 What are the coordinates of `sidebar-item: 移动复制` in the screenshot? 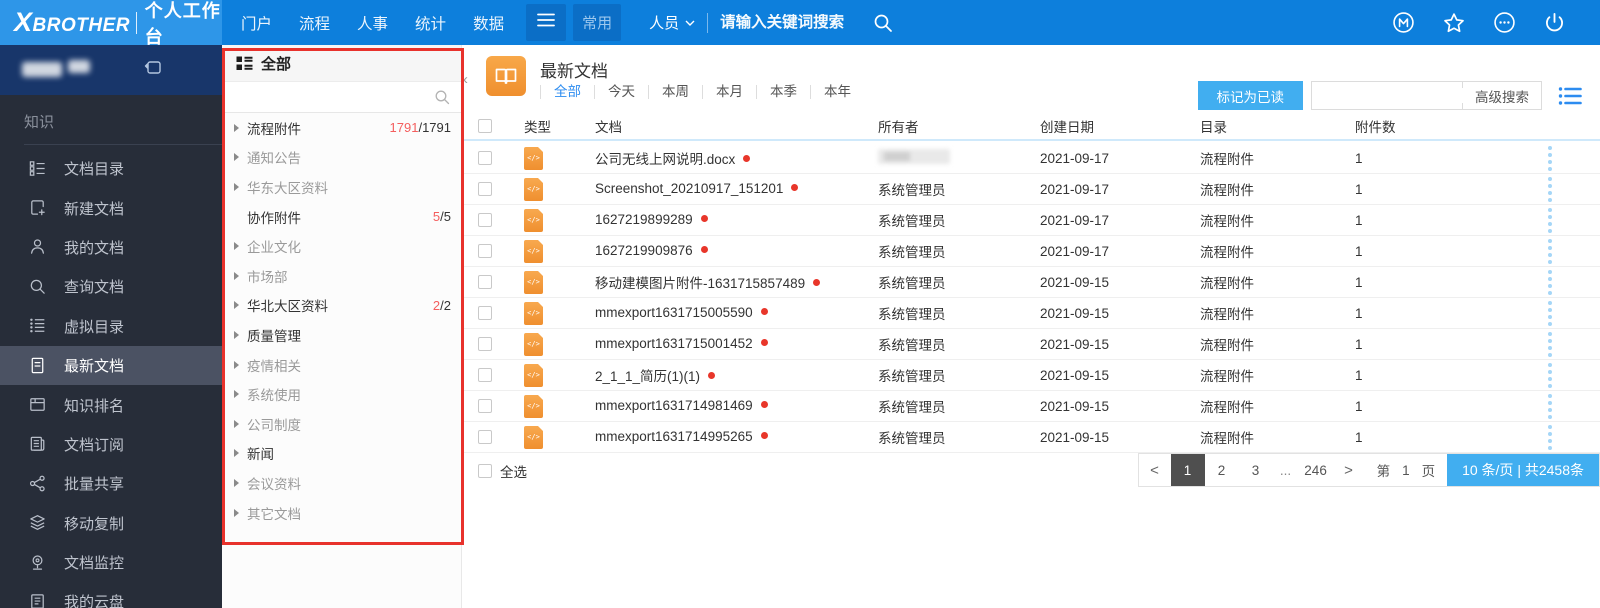 It's located at (111, 523).